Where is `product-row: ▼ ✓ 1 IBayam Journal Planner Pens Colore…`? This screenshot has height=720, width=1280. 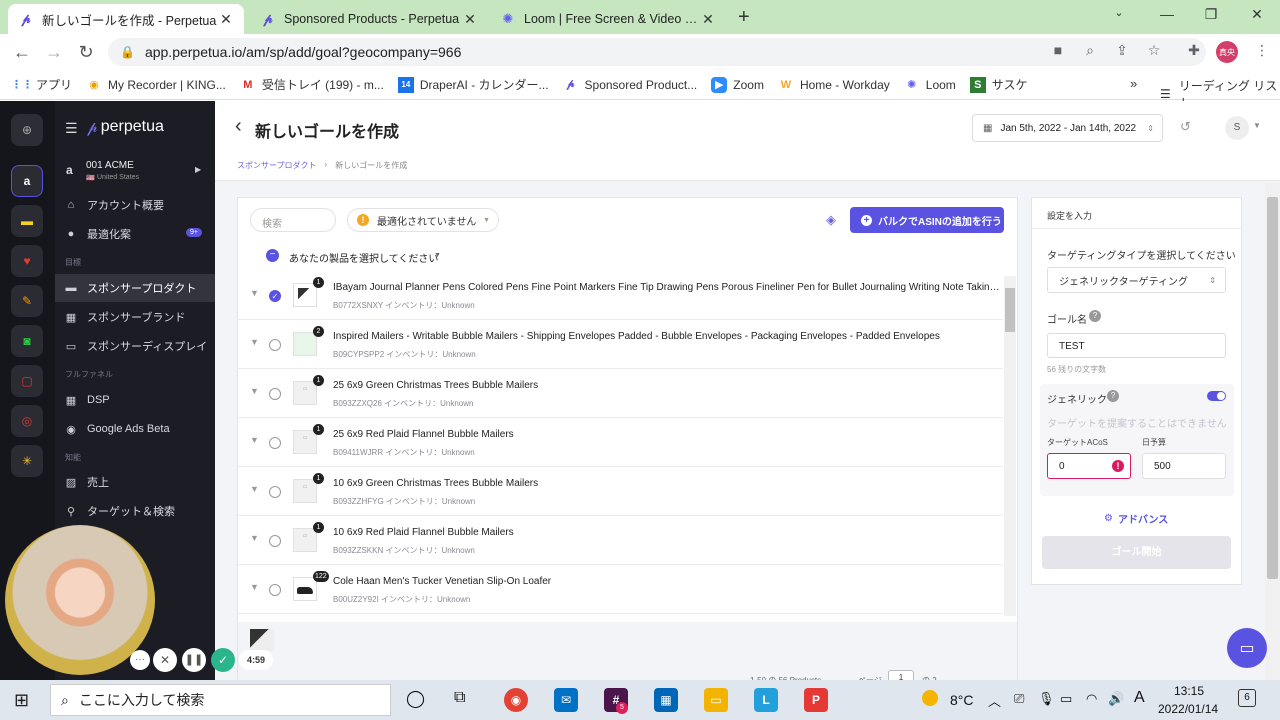 product-row: ▼ ✓ 1 IBayam Journal Planner Pens Colore… is located at coordinates (620, 295).